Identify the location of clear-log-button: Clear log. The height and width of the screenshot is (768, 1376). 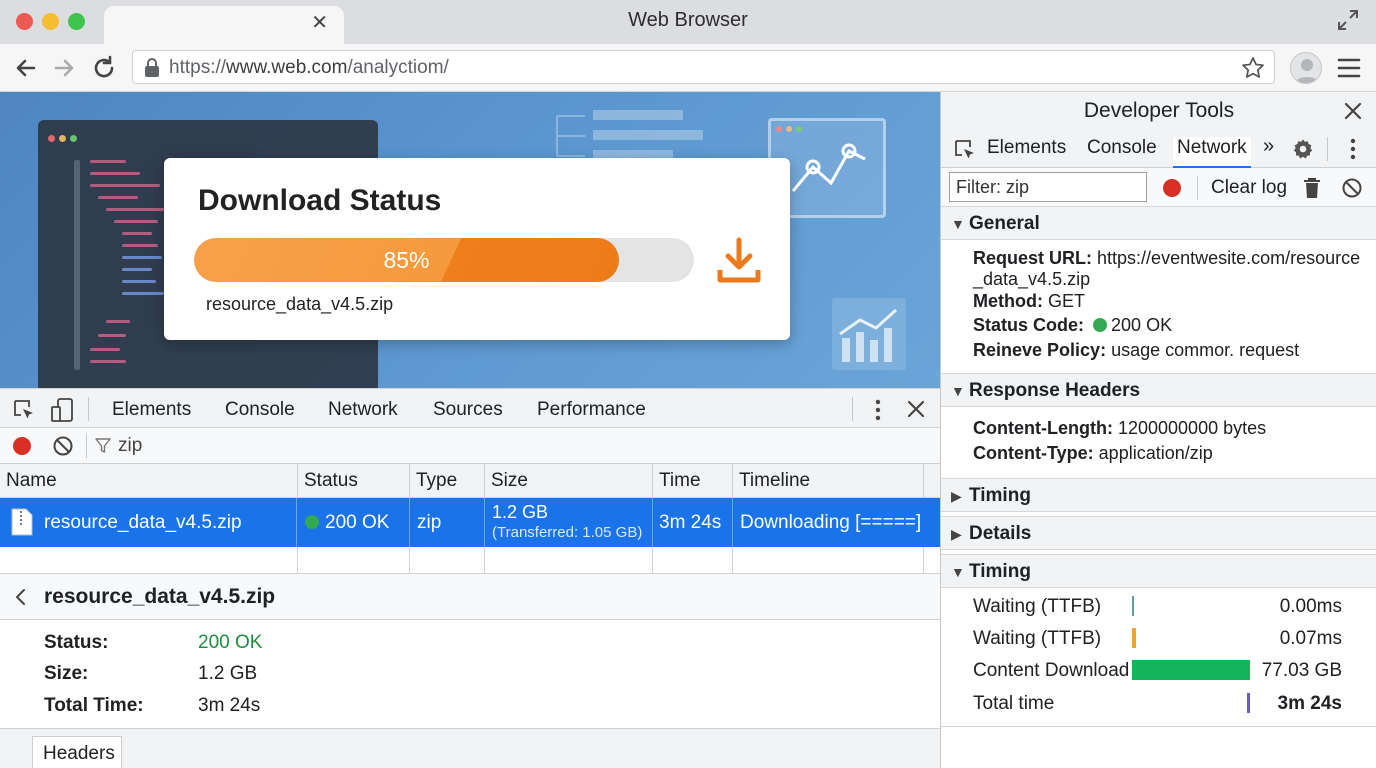
(1249, 188).